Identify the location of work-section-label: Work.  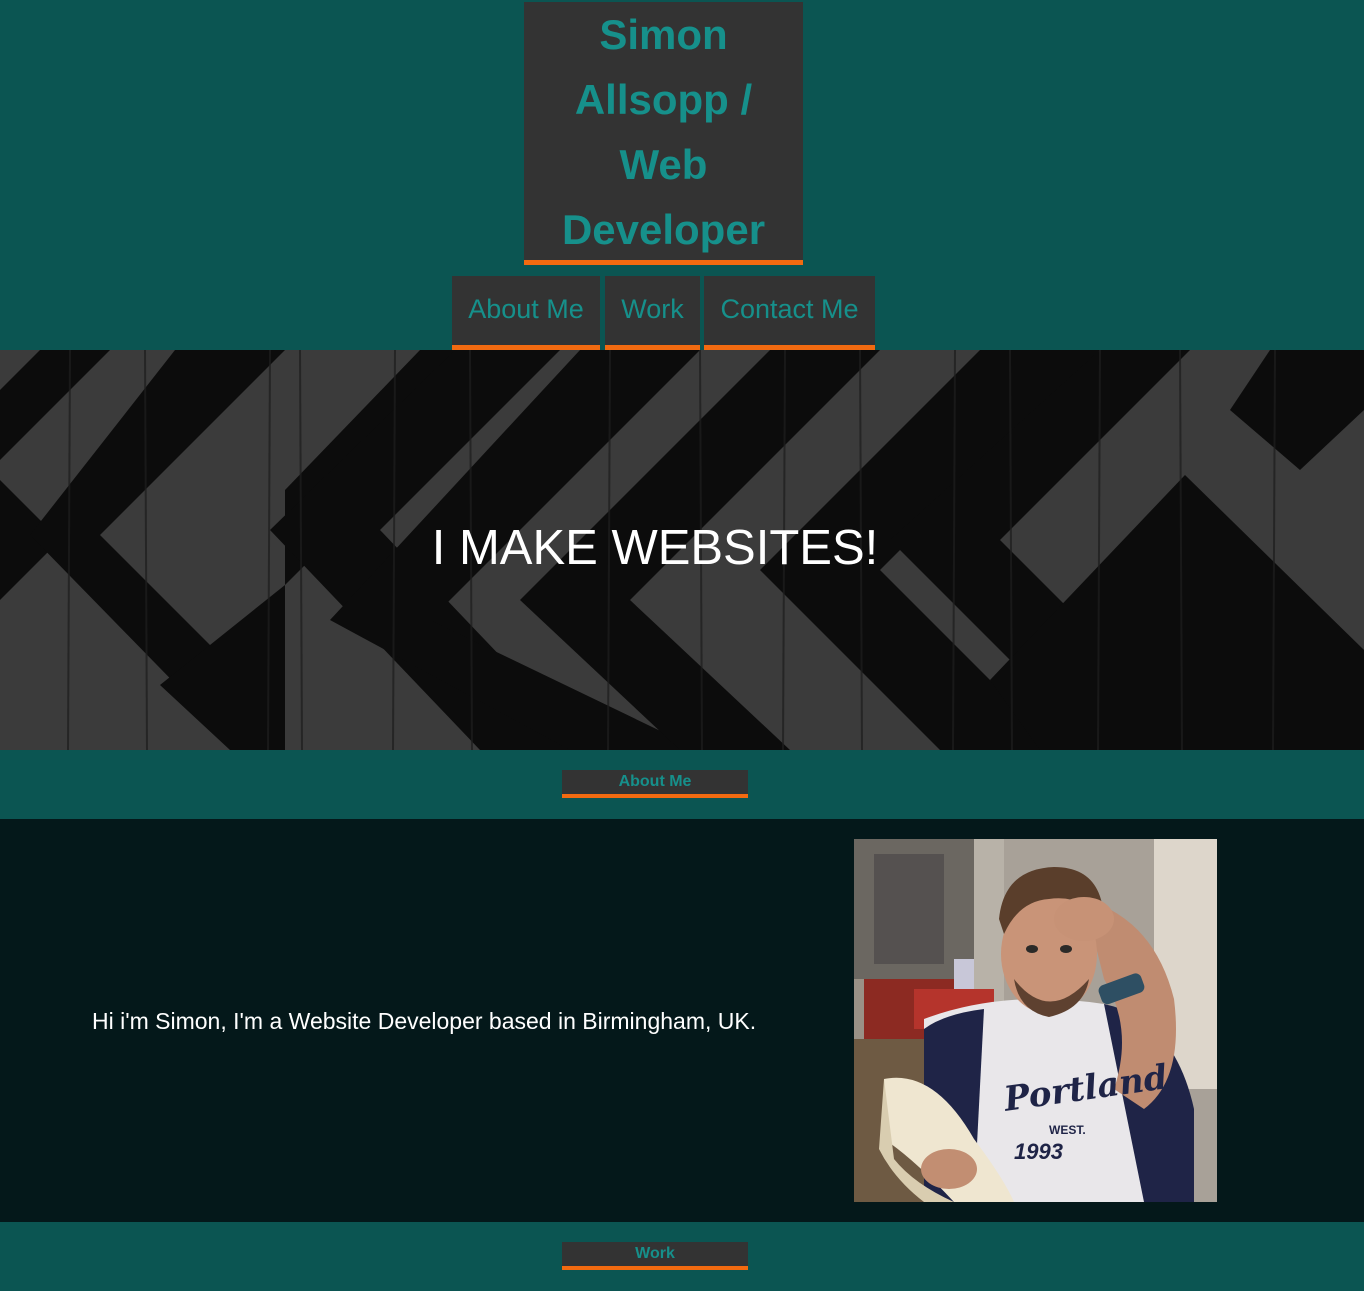
(655, 1256).